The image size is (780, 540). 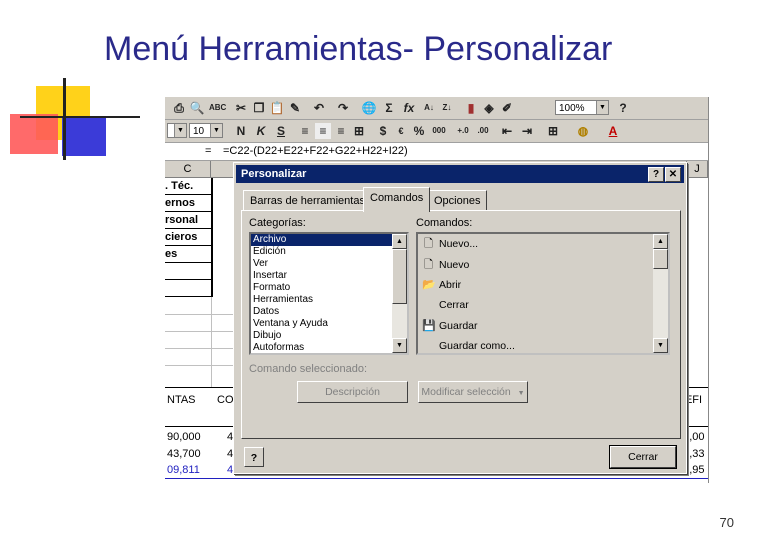 I want to click on chart-wizard-icon: ▮, so click(x=471, y=108).